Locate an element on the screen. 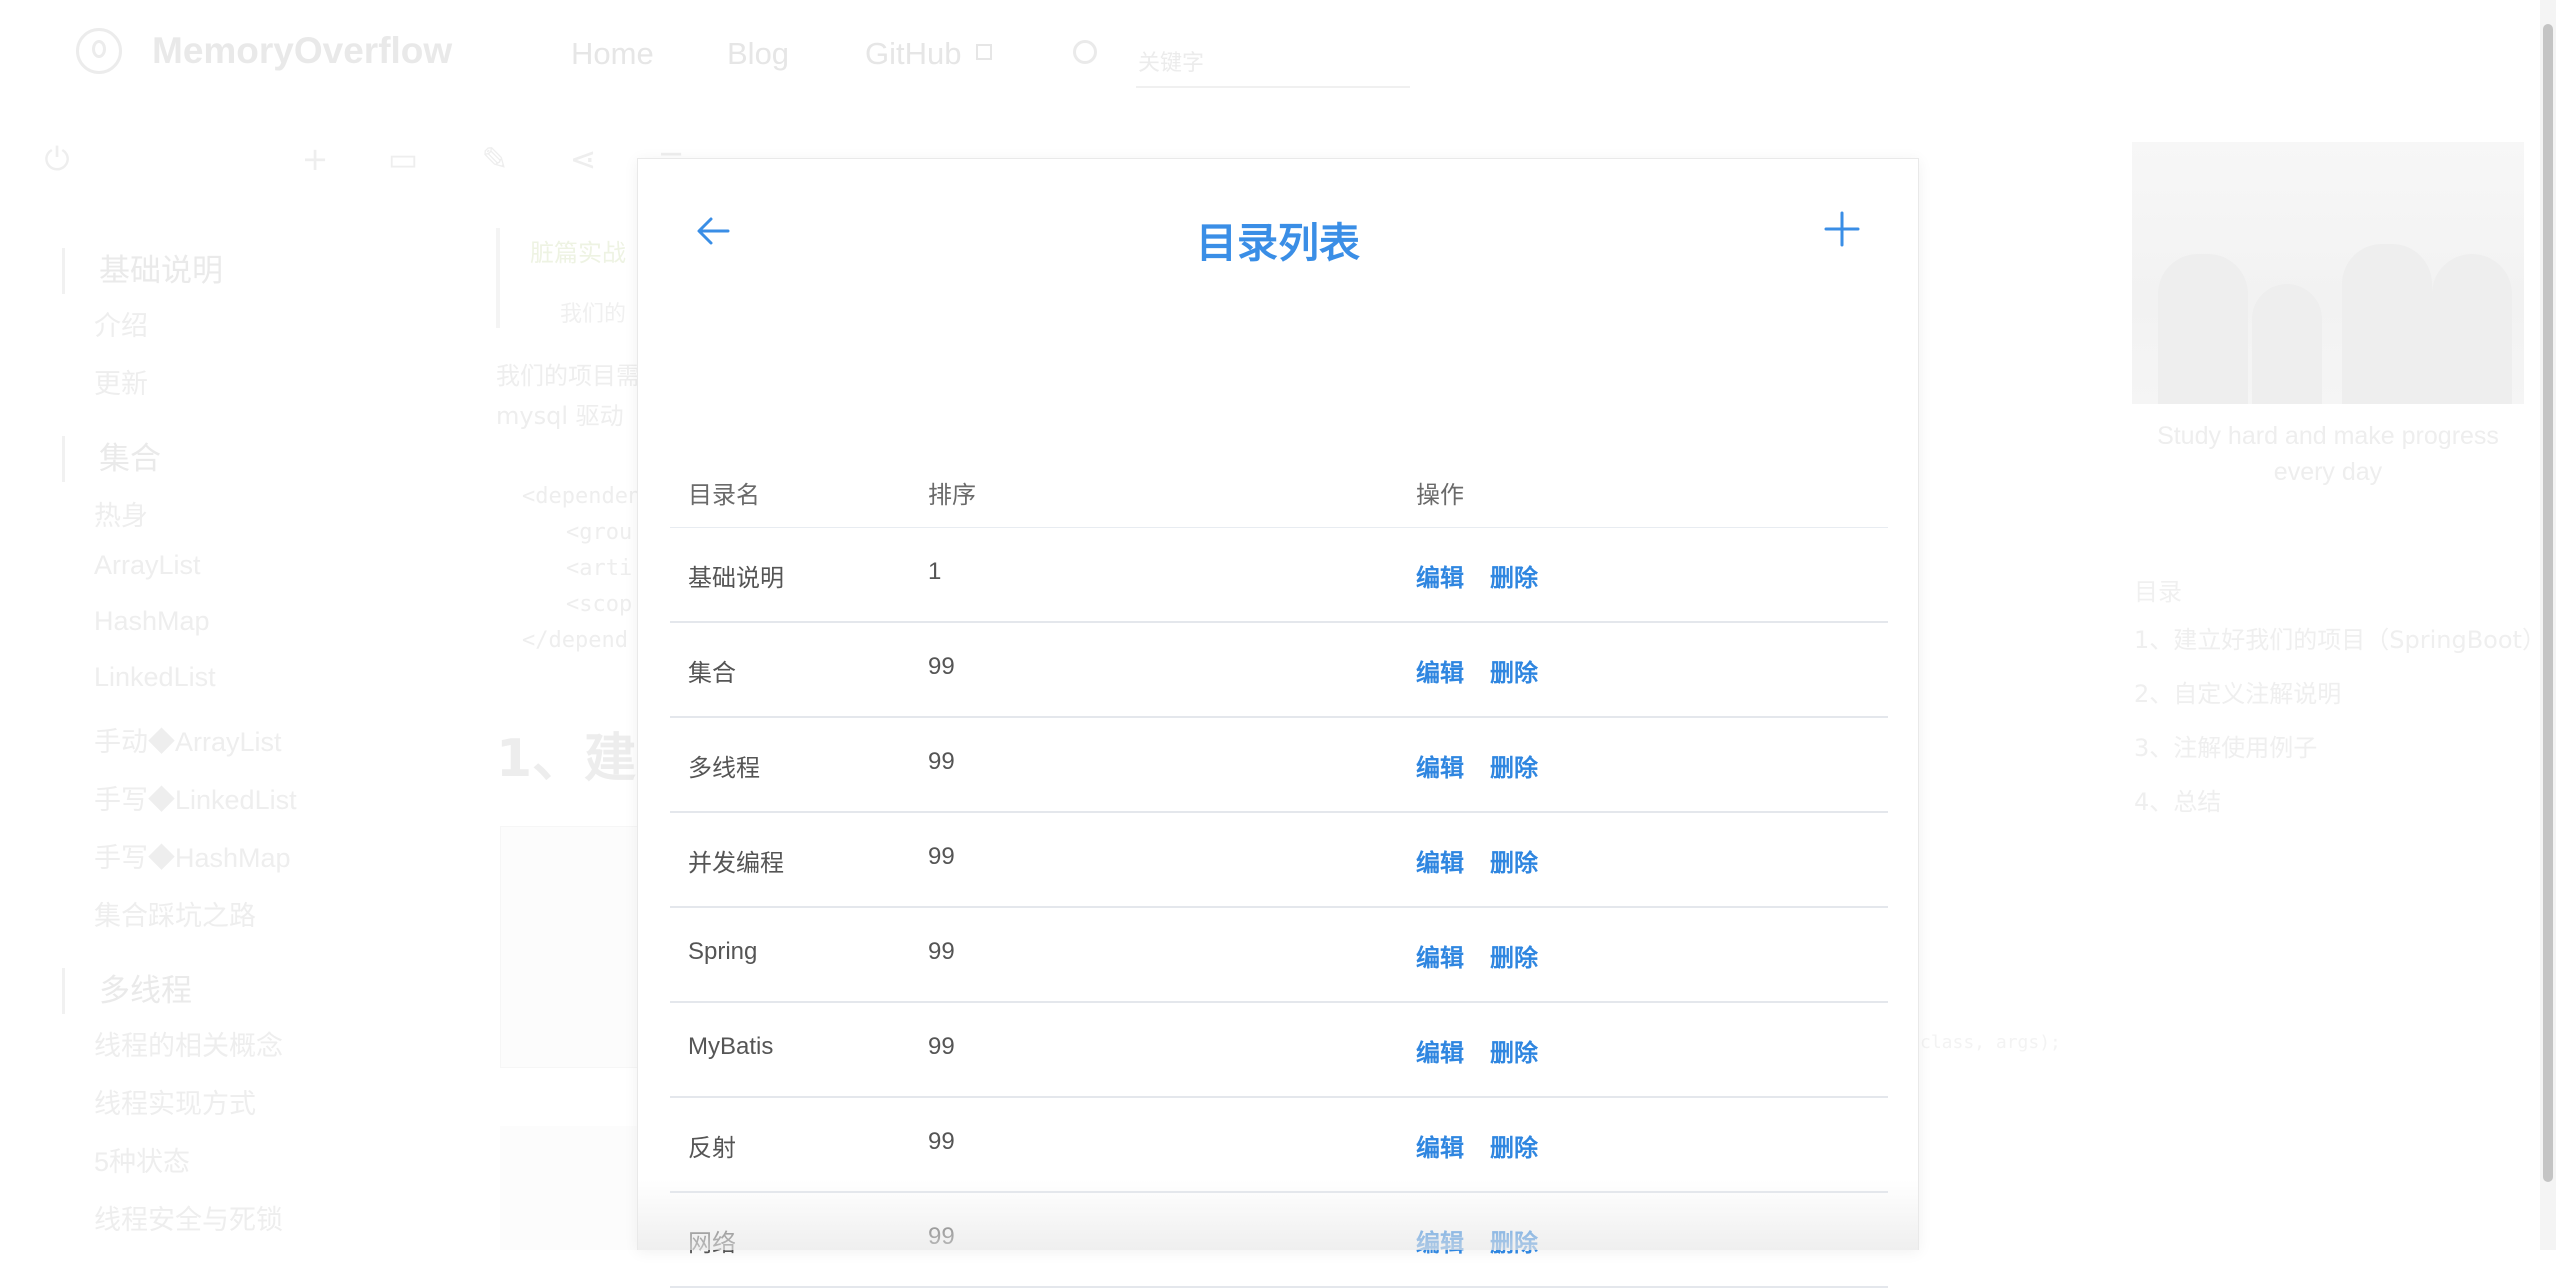 The width and height of the screenshot is (2556, 1288). sidebar-item: 线程安全与死锁 is located at coordinates (188, 1217).